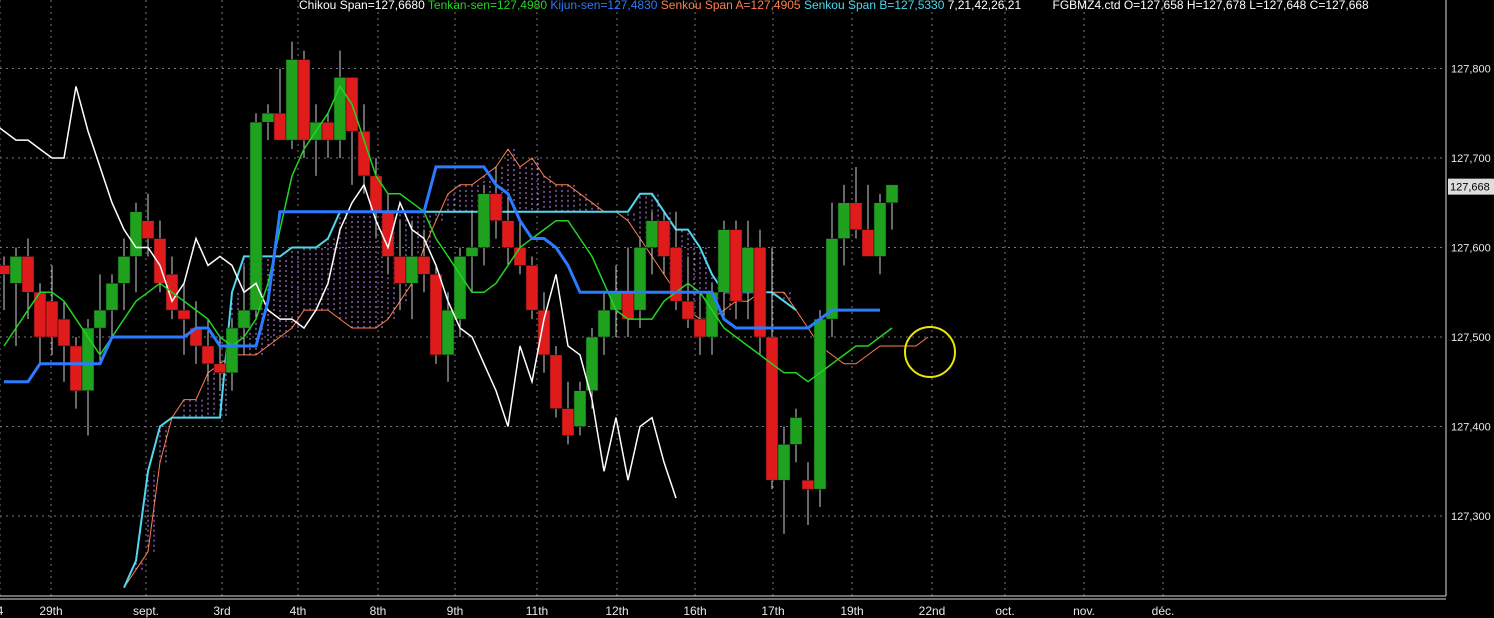  Describe the element at coordinates (1004, 611) in the screenshot. I see `x-tick-label: oct.` at that location.